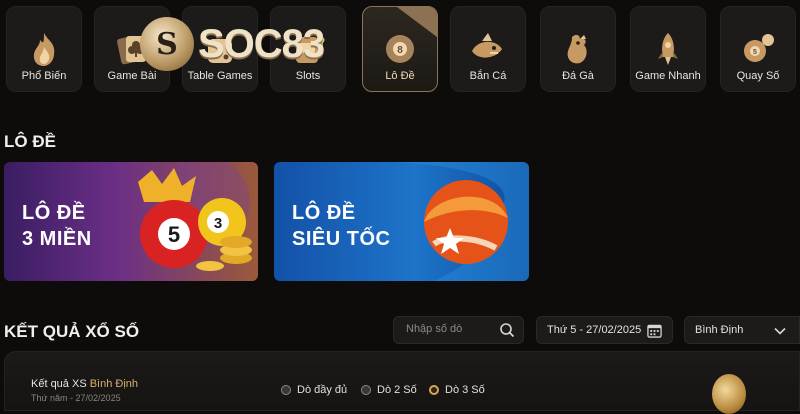 The height and width of the screenshot is (414, 800). Describe the element at coordinates (594, 330) in the screenshot. I see `date-value: Thứ 5 - 27/02/2025` at that location.